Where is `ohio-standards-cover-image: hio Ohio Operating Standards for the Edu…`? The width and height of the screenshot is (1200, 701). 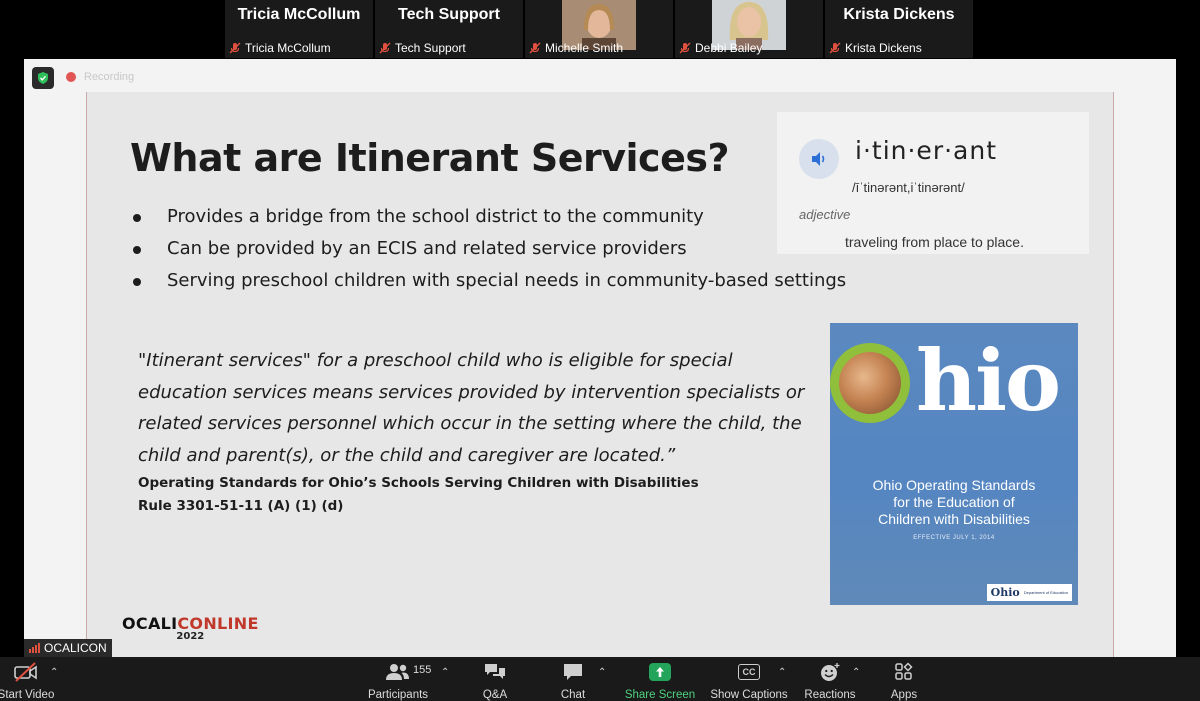 ohio-standards-cover-image: hio Ohio Operating Standards for the Edu… is located at coordinates (954, 464).